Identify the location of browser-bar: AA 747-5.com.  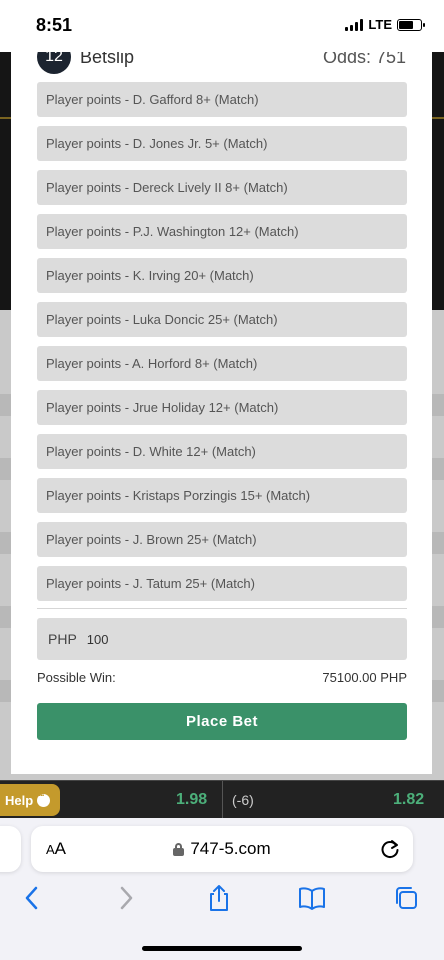
(222, 889).